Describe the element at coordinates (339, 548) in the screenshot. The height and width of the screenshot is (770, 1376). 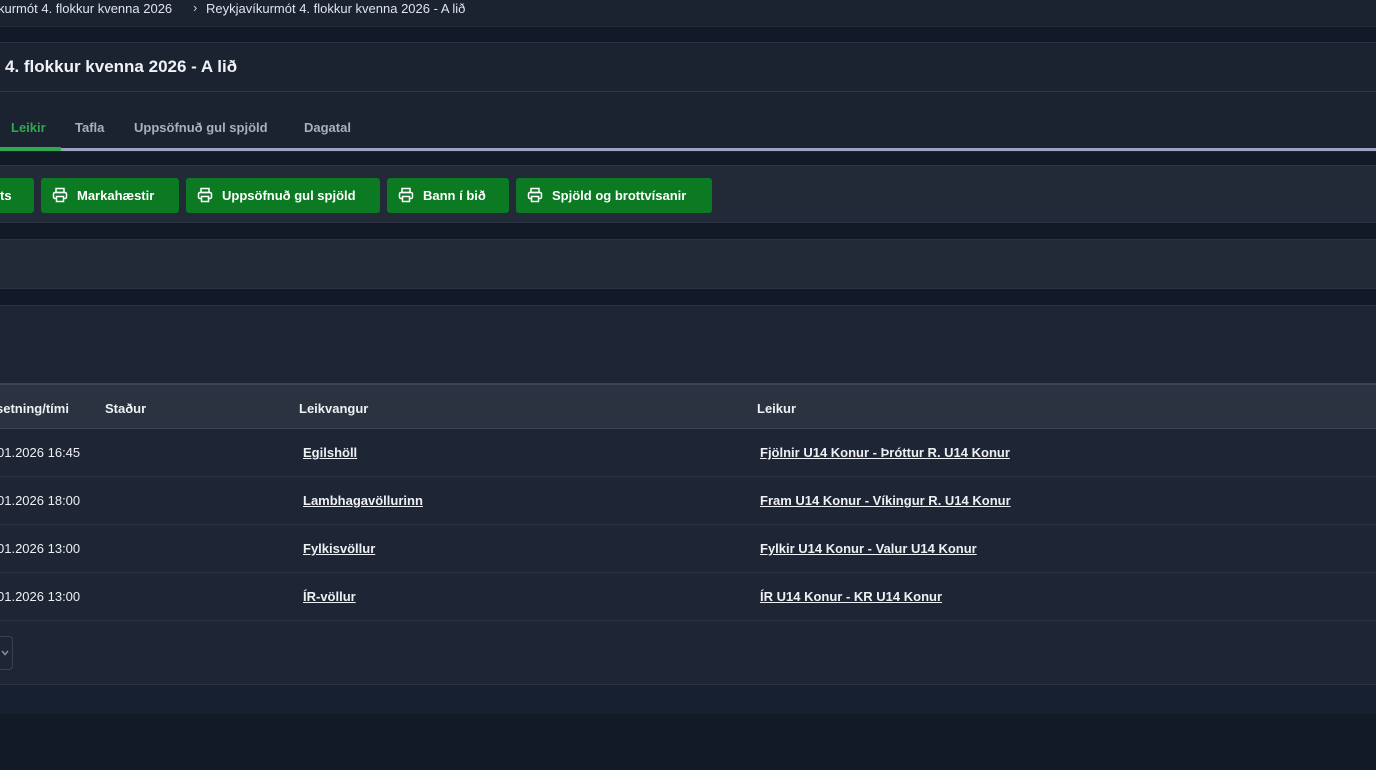
I see `venue-link: Fylkisvöllur` at that location.